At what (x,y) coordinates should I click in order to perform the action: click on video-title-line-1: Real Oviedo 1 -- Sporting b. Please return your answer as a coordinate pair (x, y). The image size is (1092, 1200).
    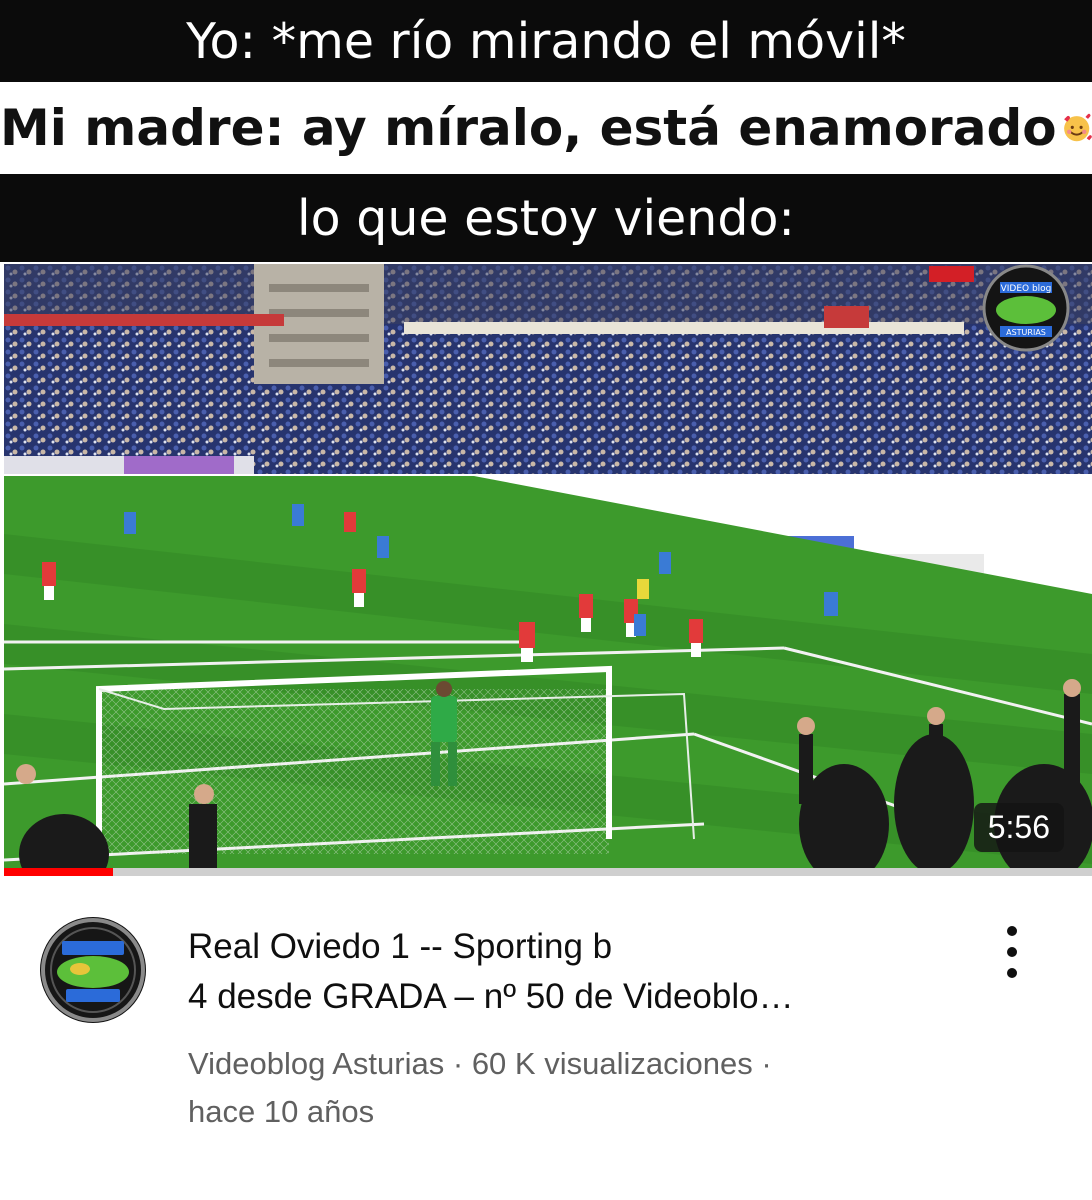
    Looking at the image, I should click on (400, 946).